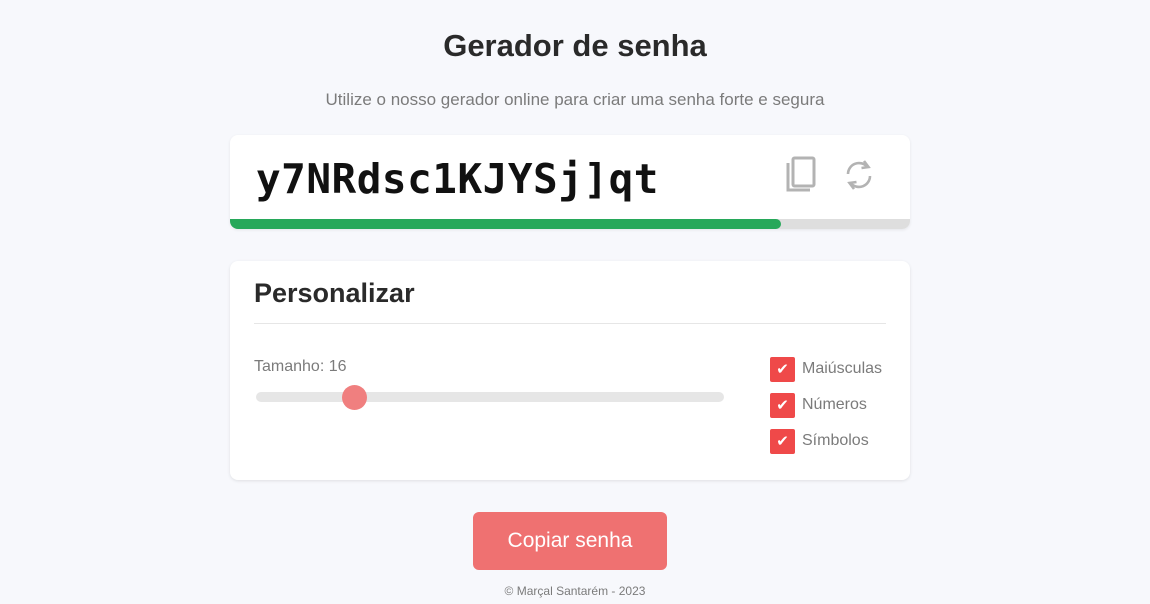 The width and height of the screenshot is (1150, 604). What do you see at coordinates (782, 441) in the screenshot?
I see `symbols-checkbox: ✔` at bounding box center [782, 441].